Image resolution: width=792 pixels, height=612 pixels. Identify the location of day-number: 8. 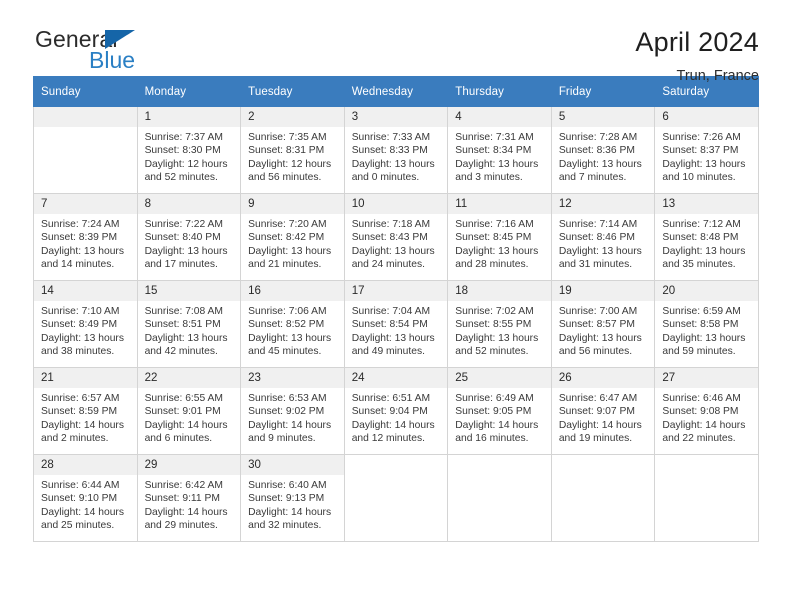
(189, 204).